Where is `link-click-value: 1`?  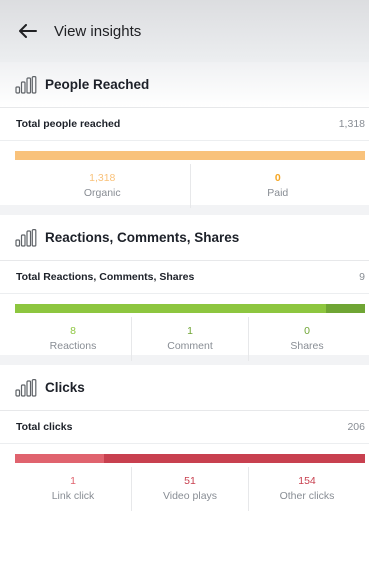 link-click-value: 1 is located at coordinates (73, 481).